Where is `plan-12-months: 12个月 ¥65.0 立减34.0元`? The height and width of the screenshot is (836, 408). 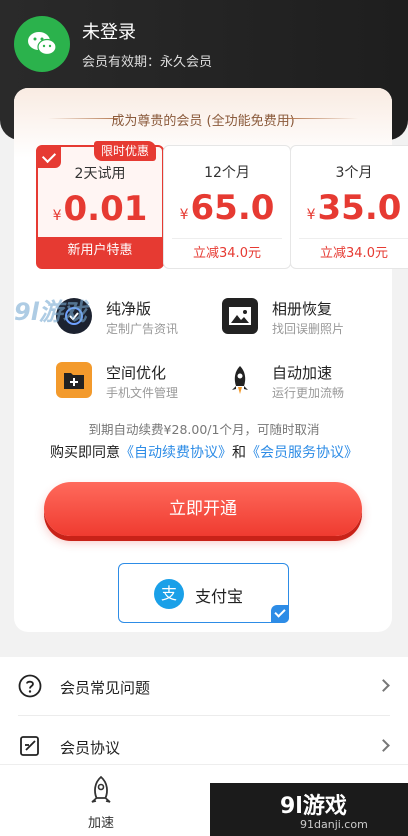 plan-12-months: 12个月 ¥65.0 立减34.0元 is located at coordinates (227, 207).